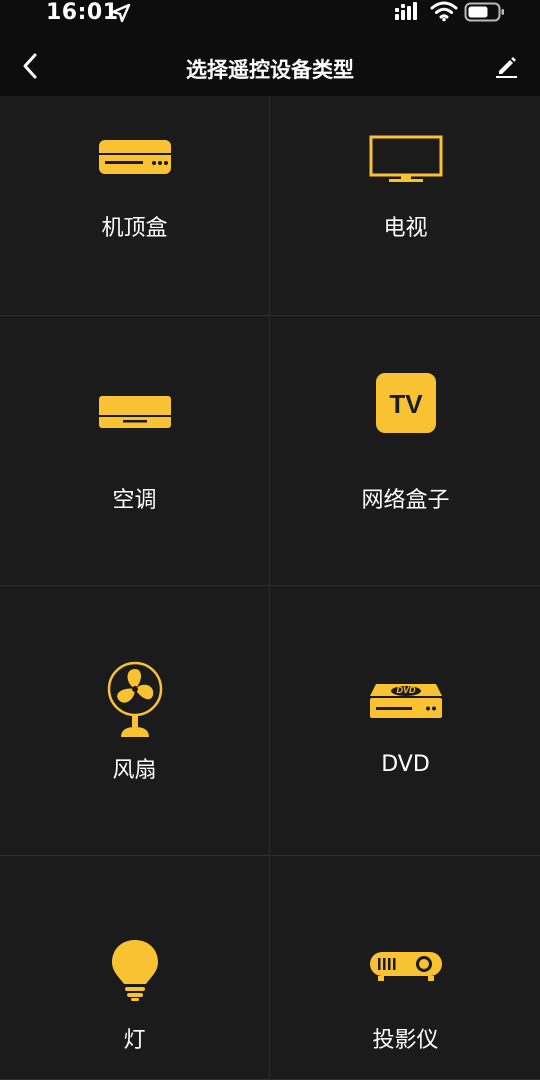 Image resolution: width=540 pixels, height=1080 pixels. Describe the element at coordinates (270, 17) in the screenshot. I see `status-bar: 16:01` at that location.